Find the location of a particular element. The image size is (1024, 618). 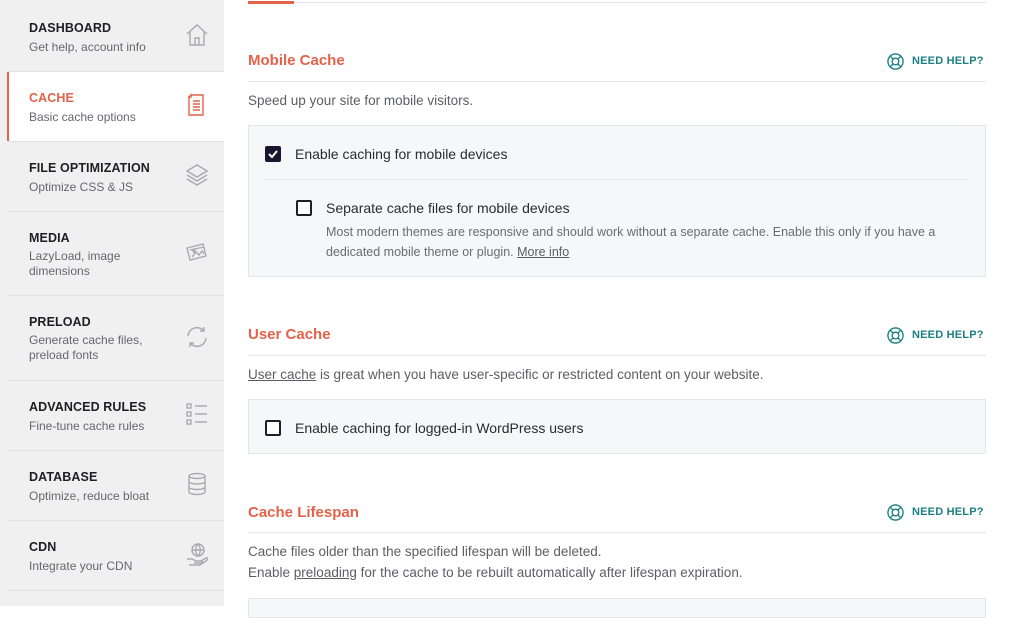

sidebar-item-subtitle: Optimize CSS & JS is located at coordinates (81, 187).